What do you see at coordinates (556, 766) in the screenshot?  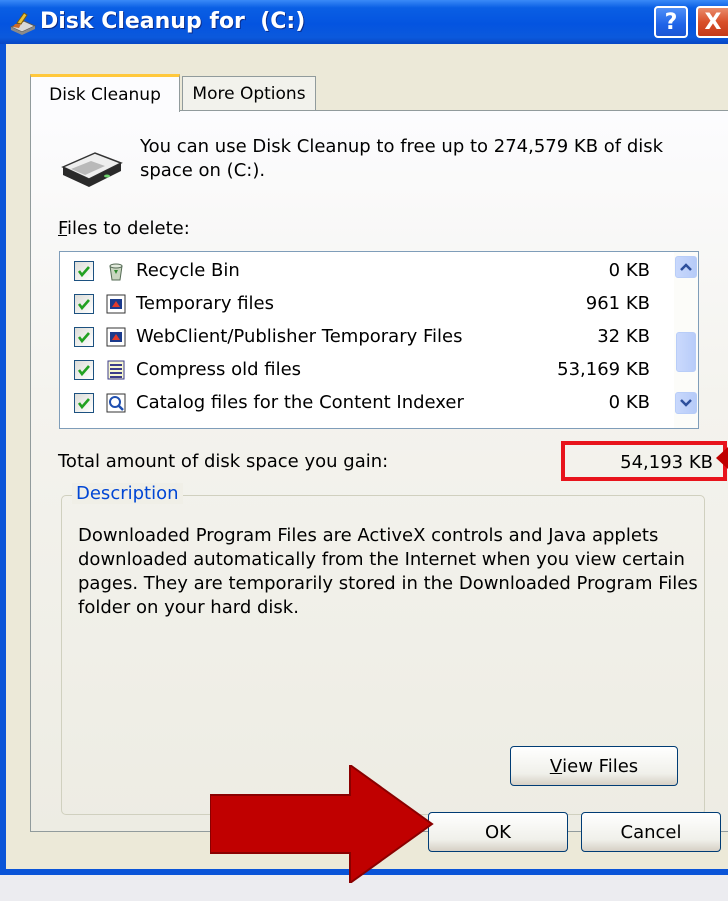 I see `view-files-mnemonic: V` at bounding box center [556, 766].